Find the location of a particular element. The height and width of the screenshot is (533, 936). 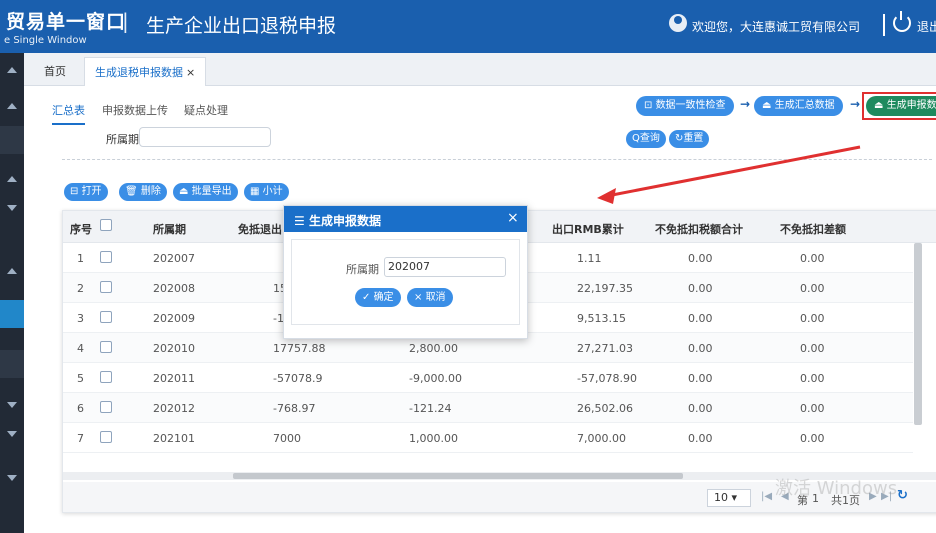

annotation-arrow-line is located at coordinates (733, 171).